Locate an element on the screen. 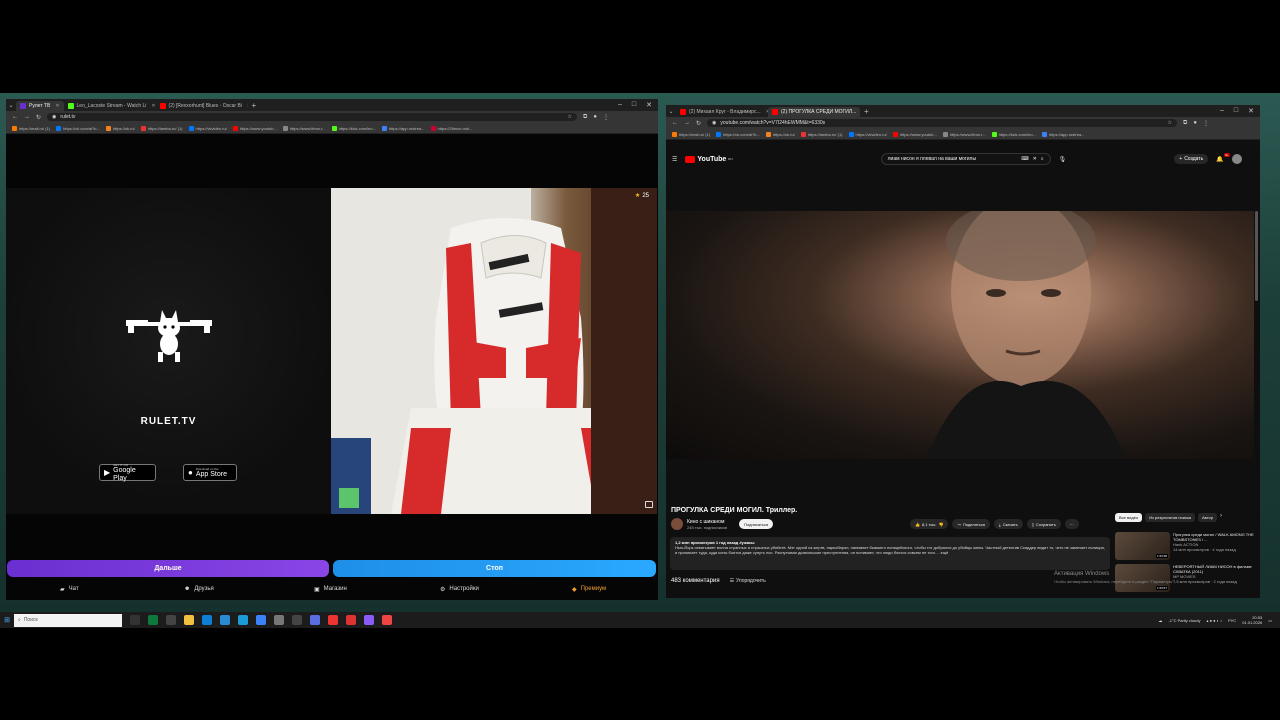 The height and width of the screenshot is (720, 1280). tab-youtube-krug: (2) Михаил Круг - Владимирс... ✕ is located at coordinates (722, 112).